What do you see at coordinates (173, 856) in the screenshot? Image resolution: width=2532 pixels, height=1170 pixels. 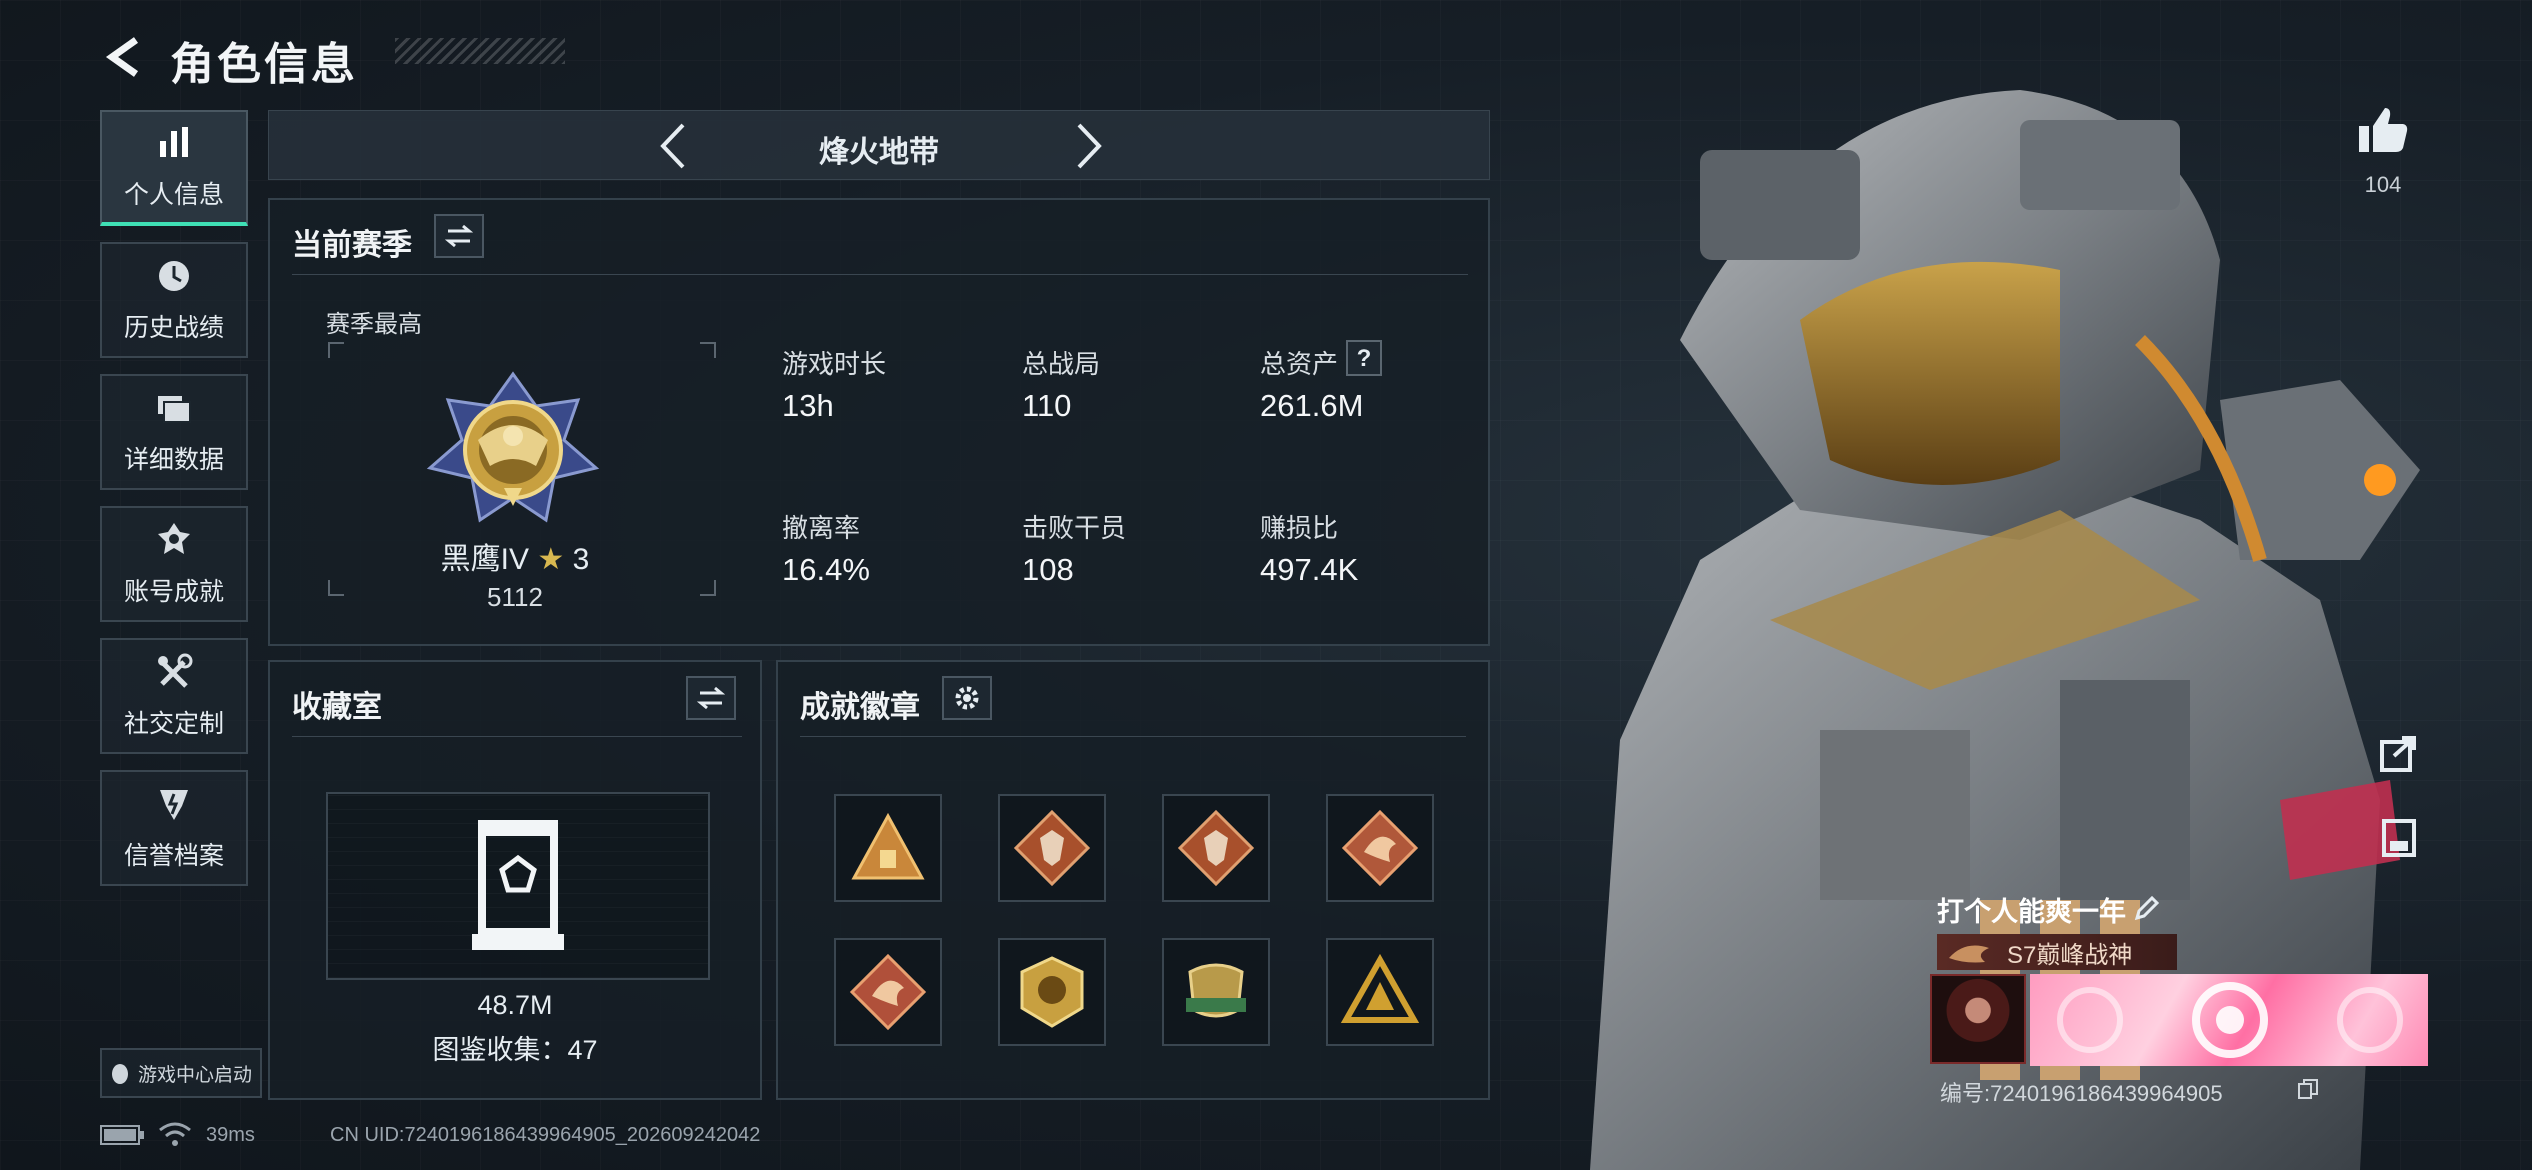 I see `sidebar-item-label: 信誉档案` at bounding box center [173, 856].